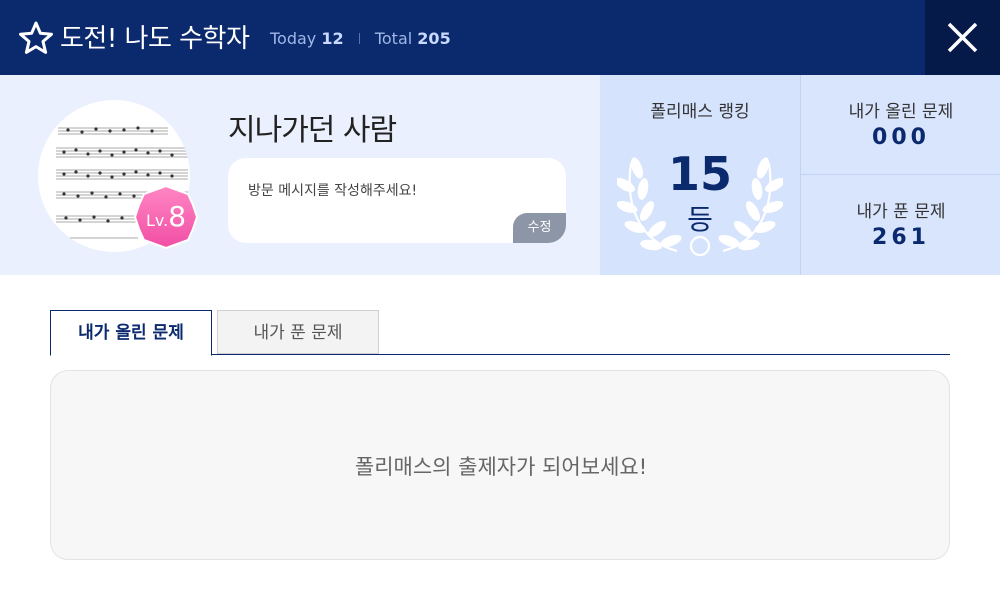 This screenshot has width=1000, height=616. What do you see at coordinates (131, 333) in the screenshot?
I see `tab-uploaded-problems: 내가 올린 문제` at bounding box center [131, 333].